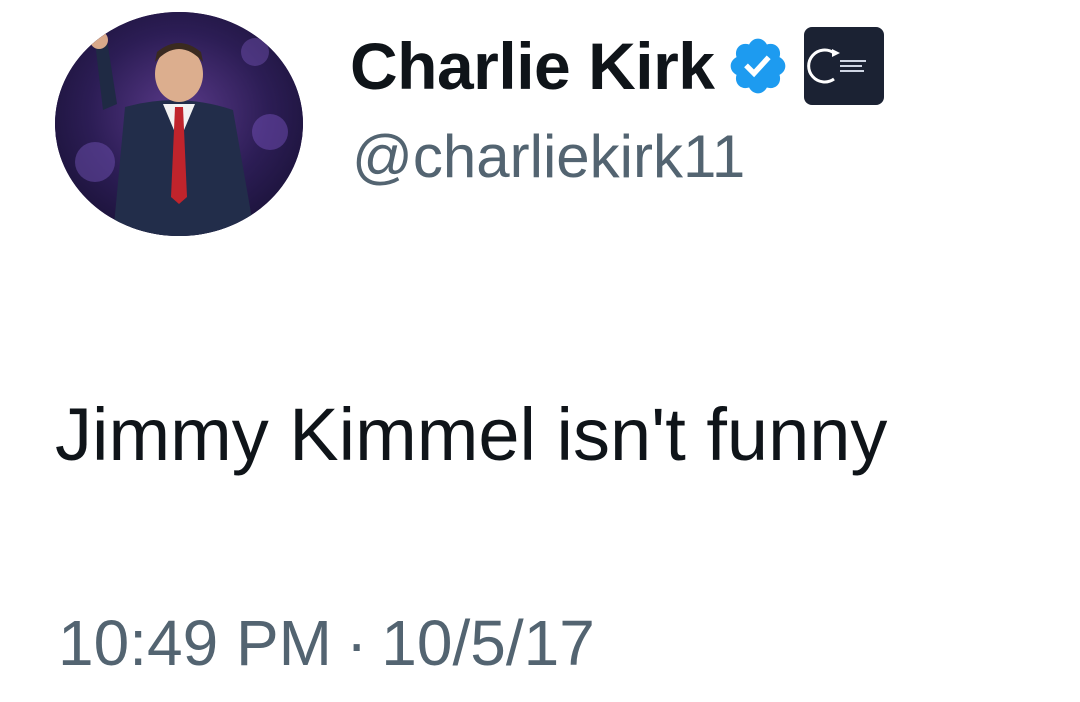  What do you see at coordinates (471, 434) in the screenshot?
I see `tweet-text: Jimmy Kimmel isn't funny` at bounding box center [471, 434].